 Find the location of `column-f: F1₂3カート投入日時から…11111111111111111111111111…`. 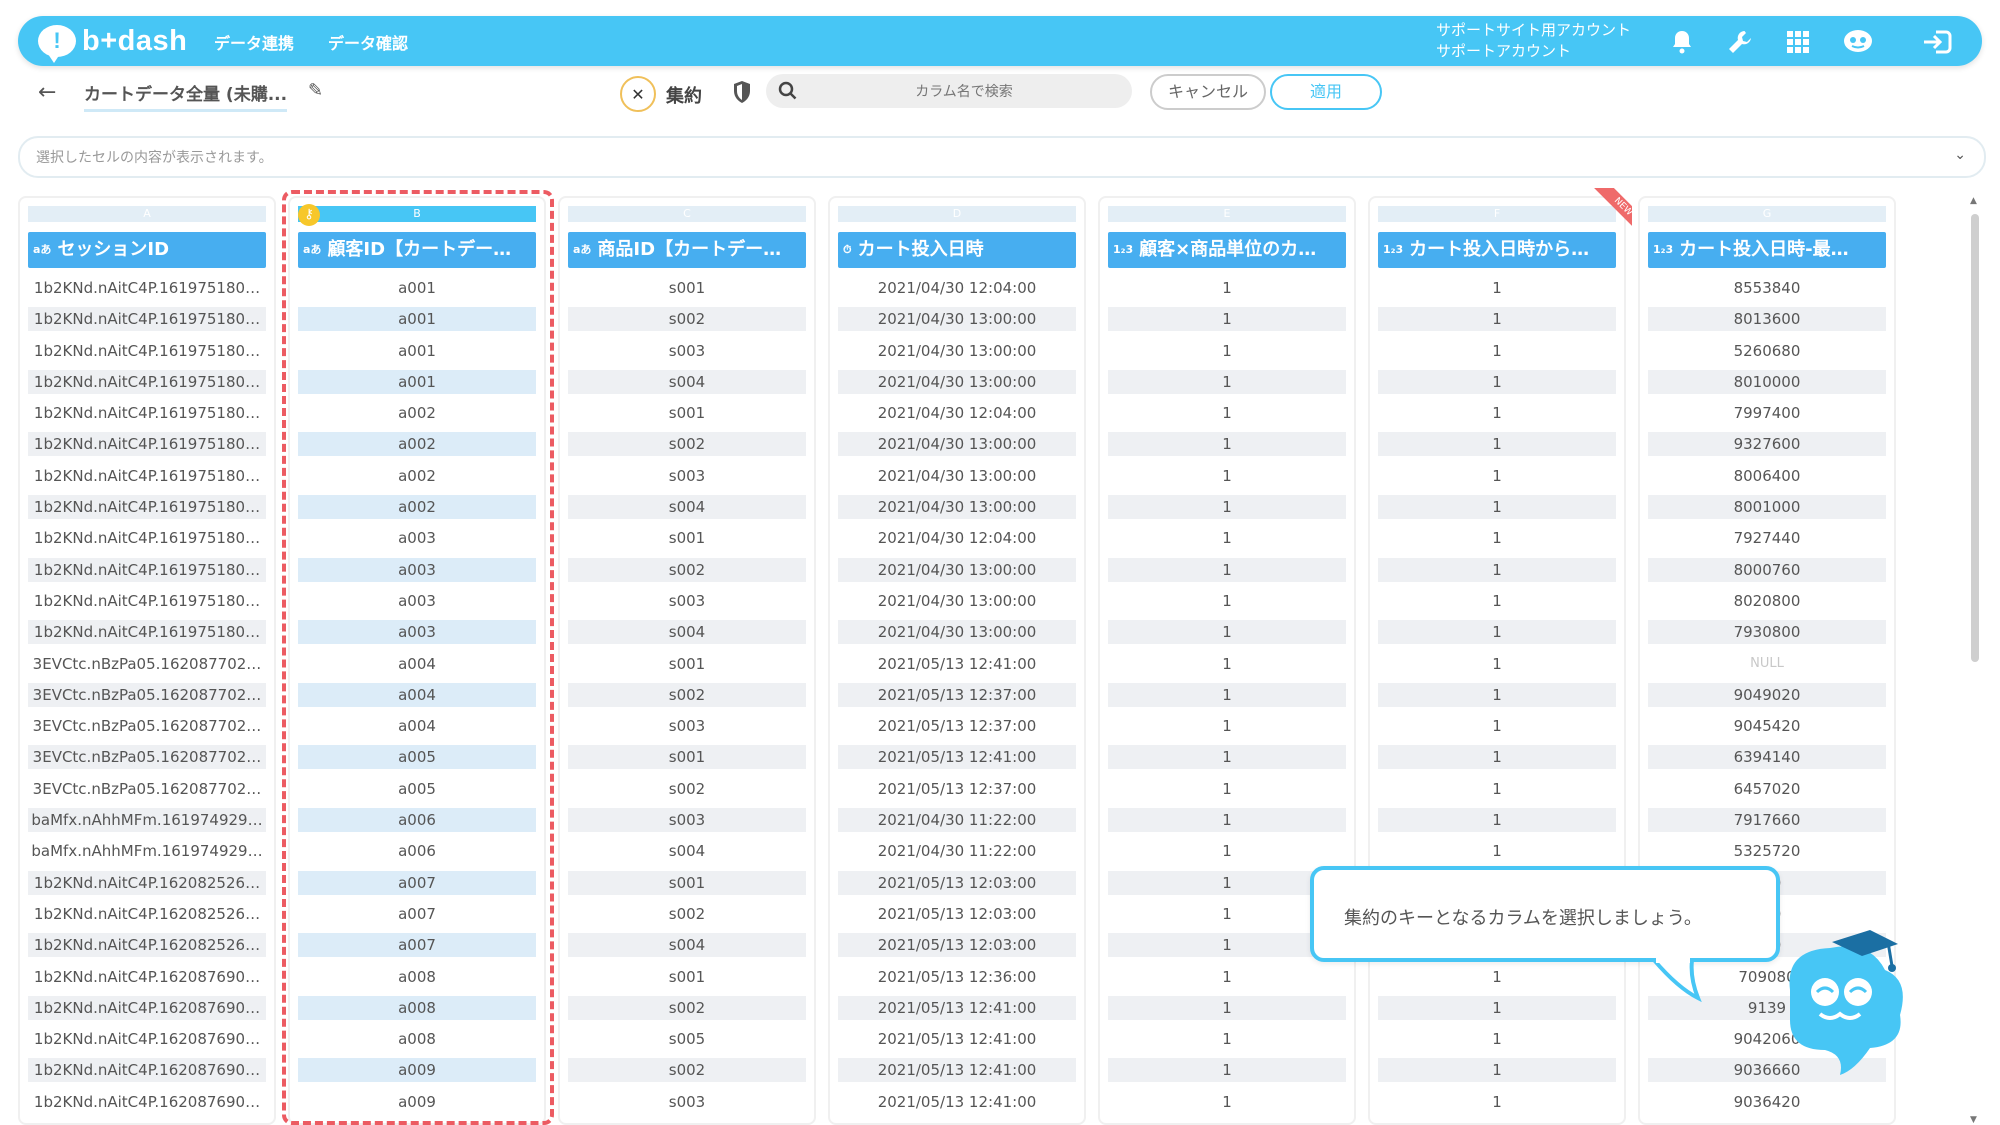

column-f: F1₂3カート投入日時から…11111111111111111111111111… is located at coordinates (1497, 660).